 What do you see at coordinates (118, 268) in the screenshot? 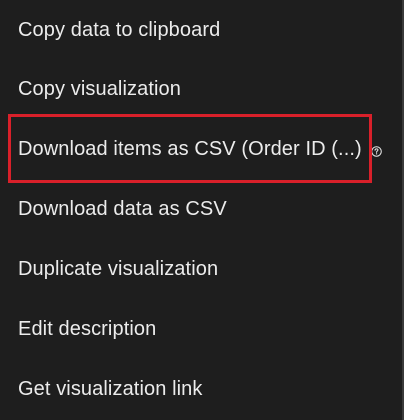
I see `menu-item-label: Duplicate visualization` at bounding box center [118, 268].